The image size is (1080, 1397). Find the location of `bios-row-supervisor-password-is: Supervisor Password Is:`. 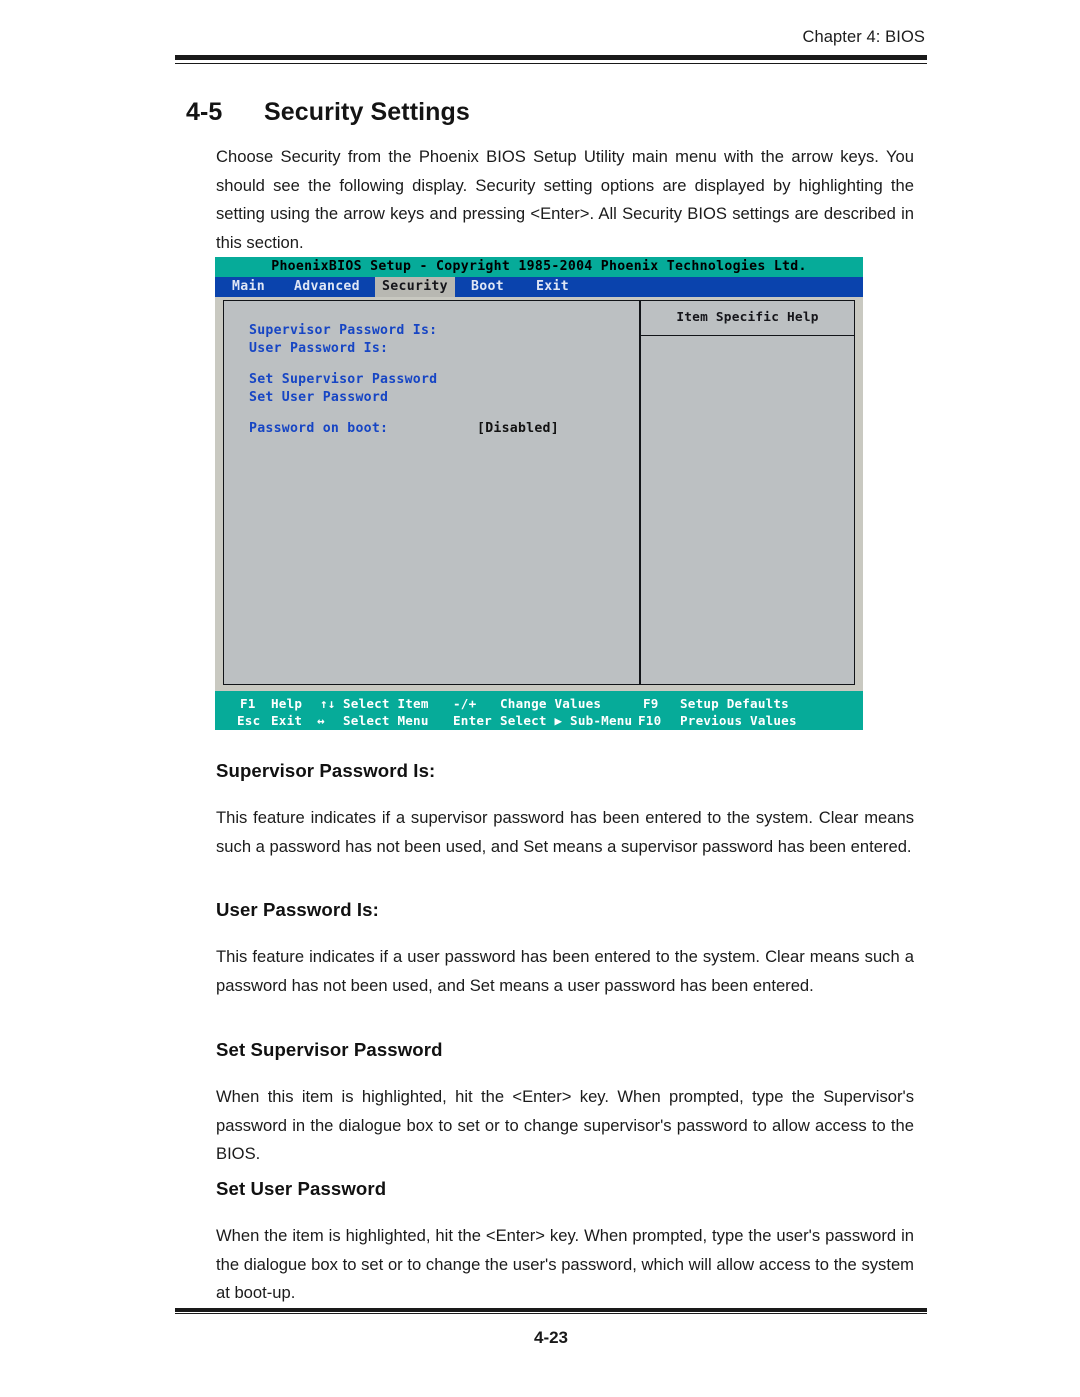

bios-row-supervisor-password-is: Supervisor Password Is: is located at coordinates (343, 330).